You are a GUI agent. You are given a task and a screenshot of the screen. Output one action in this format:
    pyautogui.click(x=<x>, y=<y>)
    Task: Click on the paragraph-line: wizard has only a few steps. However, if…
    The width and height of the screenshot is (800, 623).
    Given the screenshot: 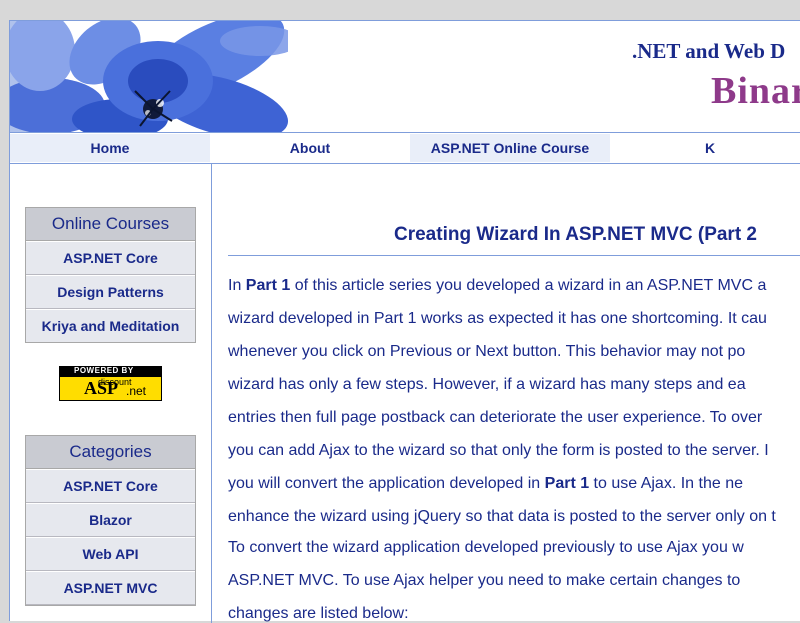 What is the action you would take?
    pyautogui.click(x=487, y=384)
    